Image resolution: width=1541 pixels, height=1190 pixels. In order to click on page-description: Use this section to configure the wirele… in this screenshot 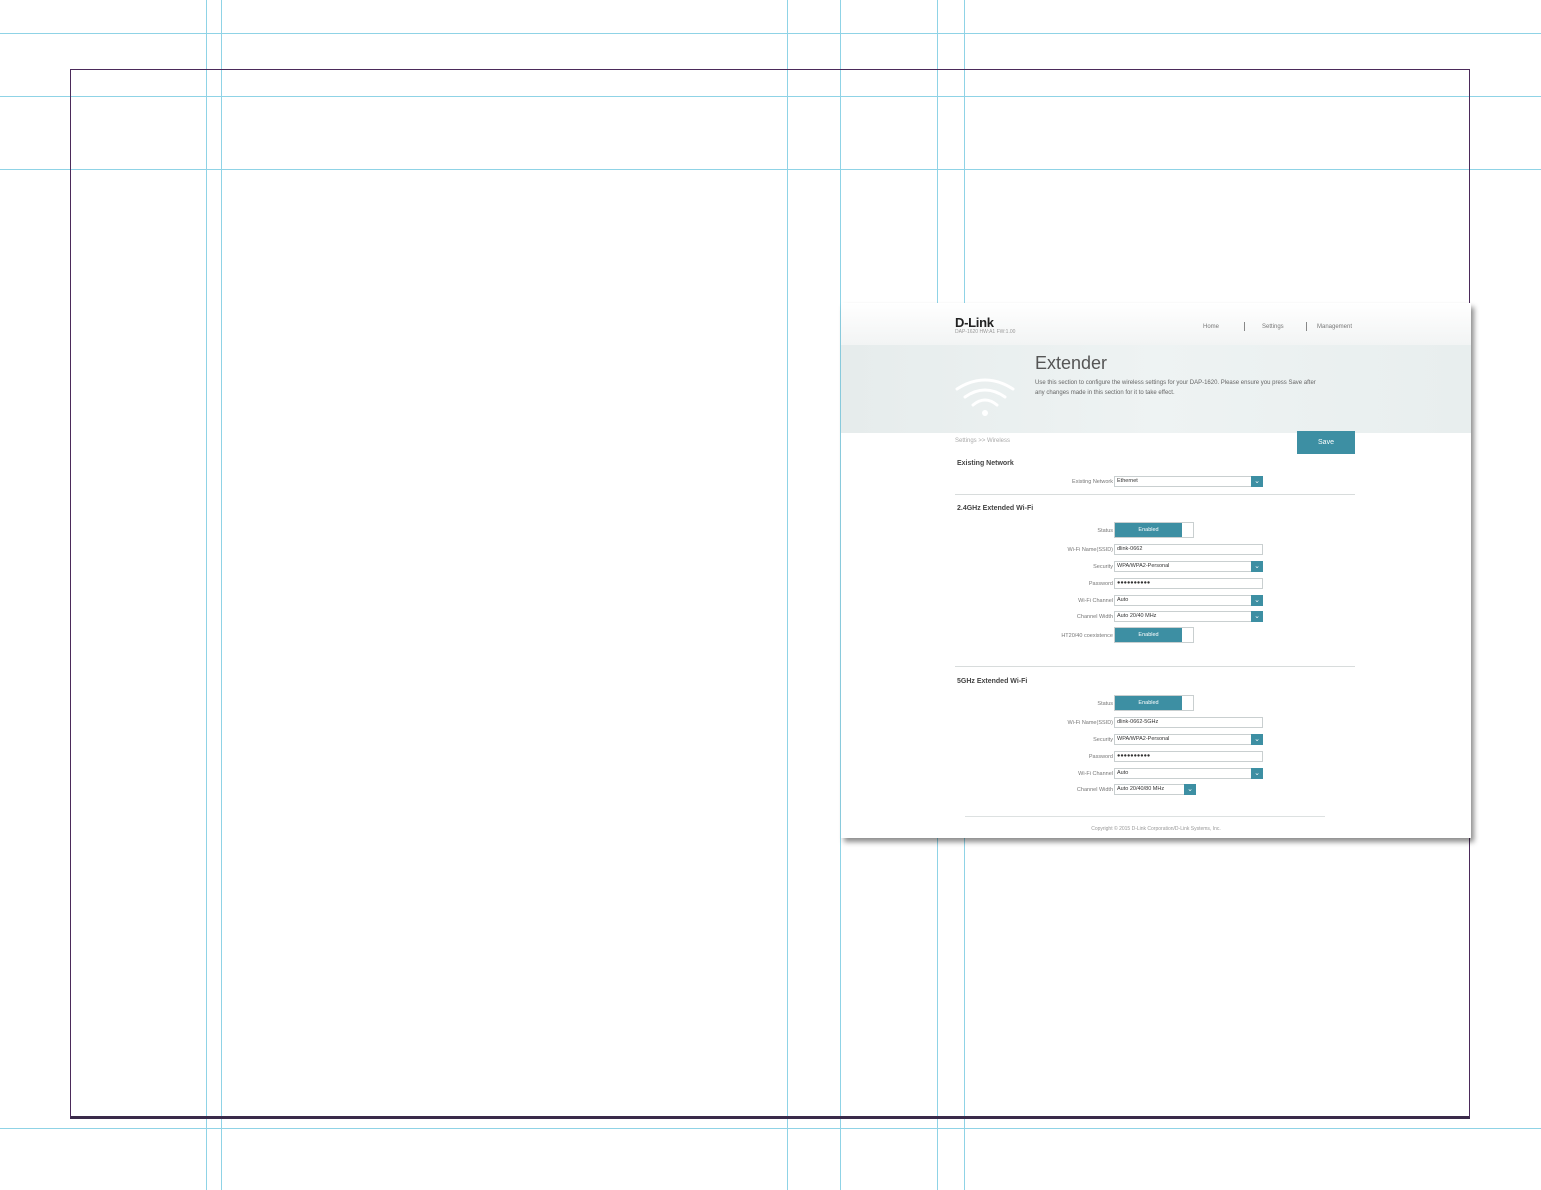, I will do `click(1175, 388)`.